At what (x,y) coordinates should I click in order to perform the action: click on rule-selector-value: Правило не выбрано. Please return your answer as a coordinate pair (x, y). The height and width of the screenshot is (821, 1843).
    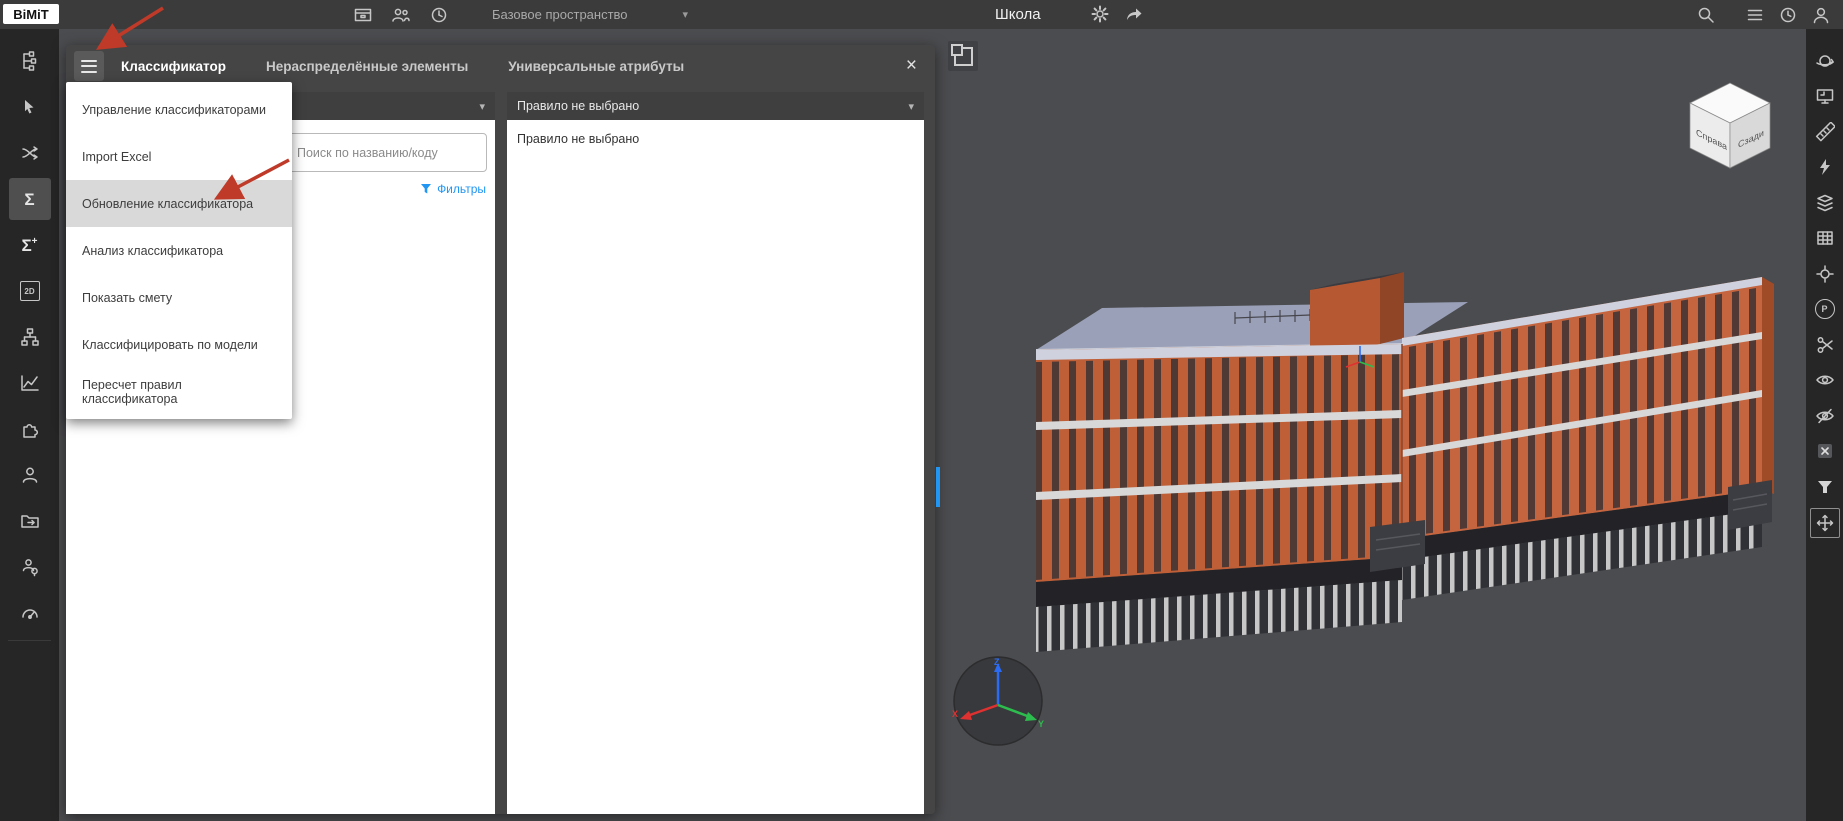
    Looking at the image, I should click on (578, 106).